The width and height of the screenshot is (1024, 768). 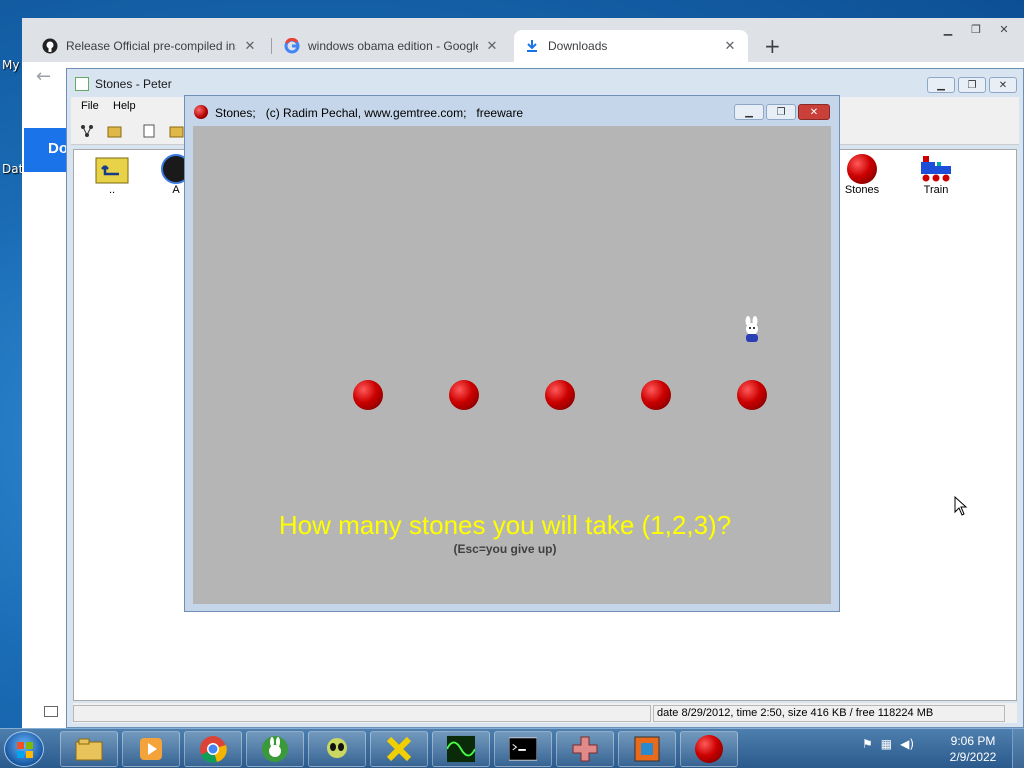 What do you see at coordinates (631, 46) in the screenshot?
I see `tab-downloads: Downloads ✕` at bounding box center [631, 46].